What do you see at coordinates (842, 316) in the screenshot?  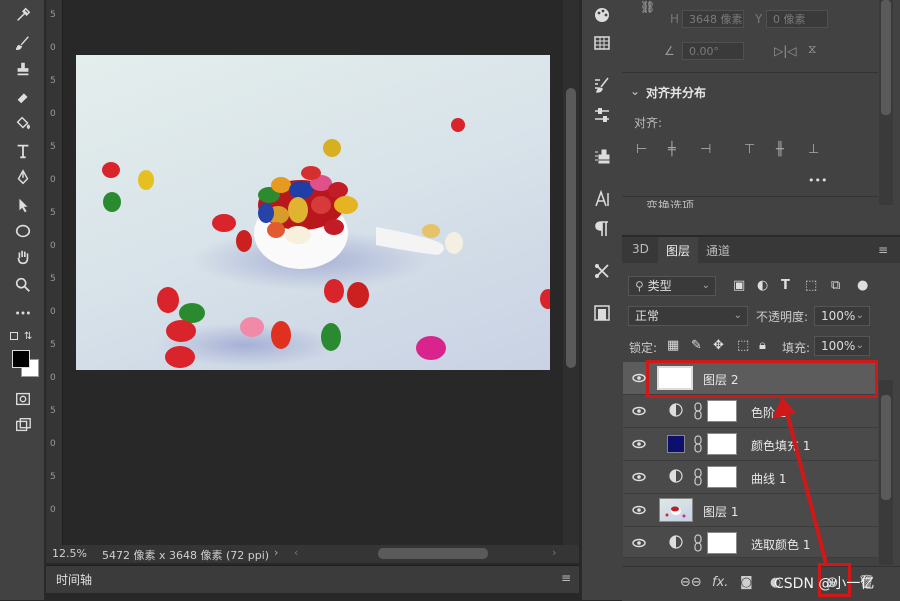 I see `opacity-field: 100% ⌄` at bounding box center [842, 316].